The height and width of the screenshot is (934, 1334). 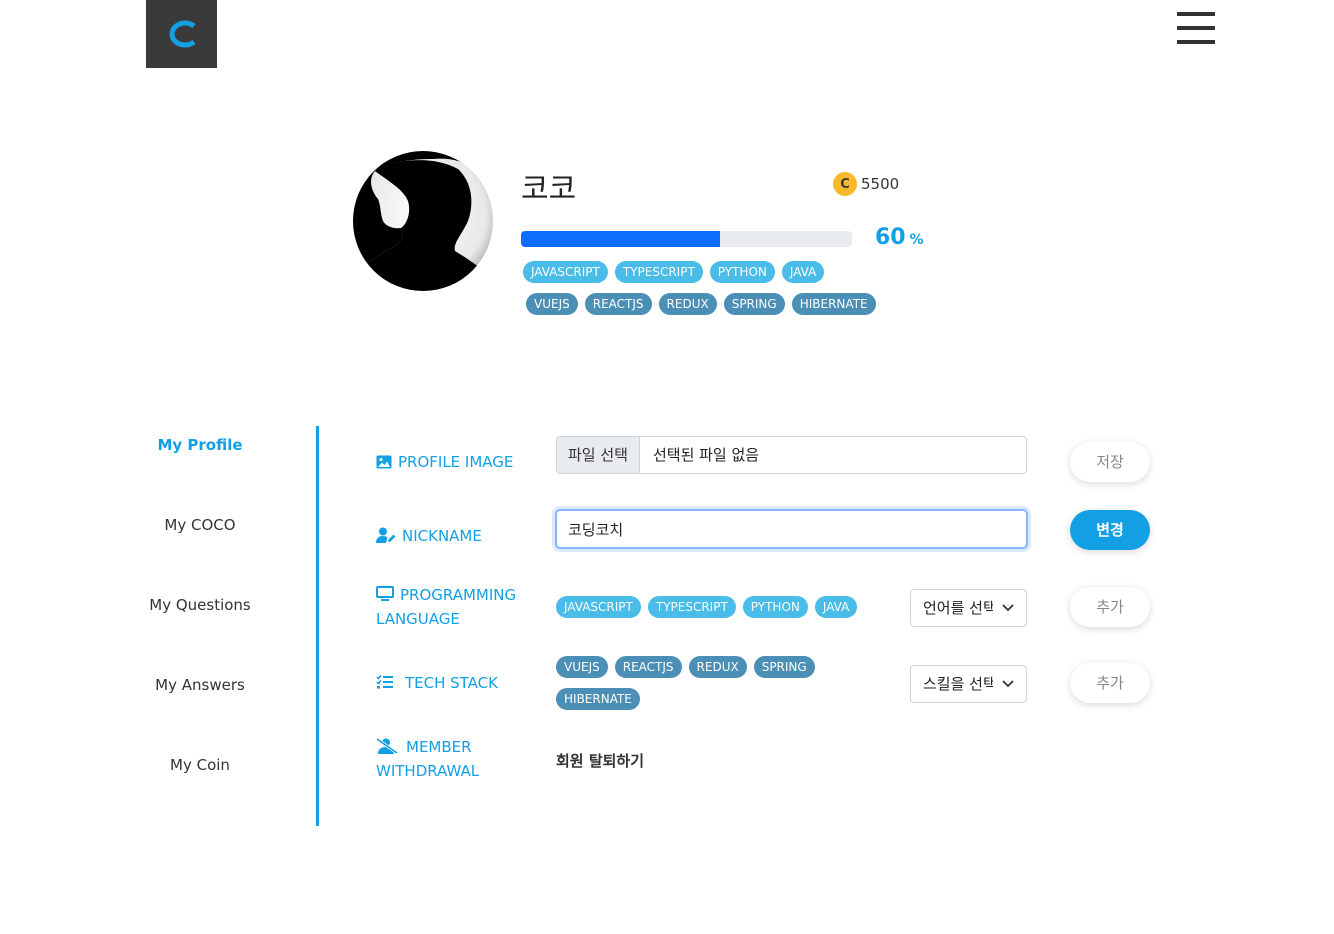 I want to click on profile-language-tags: JAVASCRIPT TYPESCRIPT PYTHON JAVA, so click(x=674, y=272).